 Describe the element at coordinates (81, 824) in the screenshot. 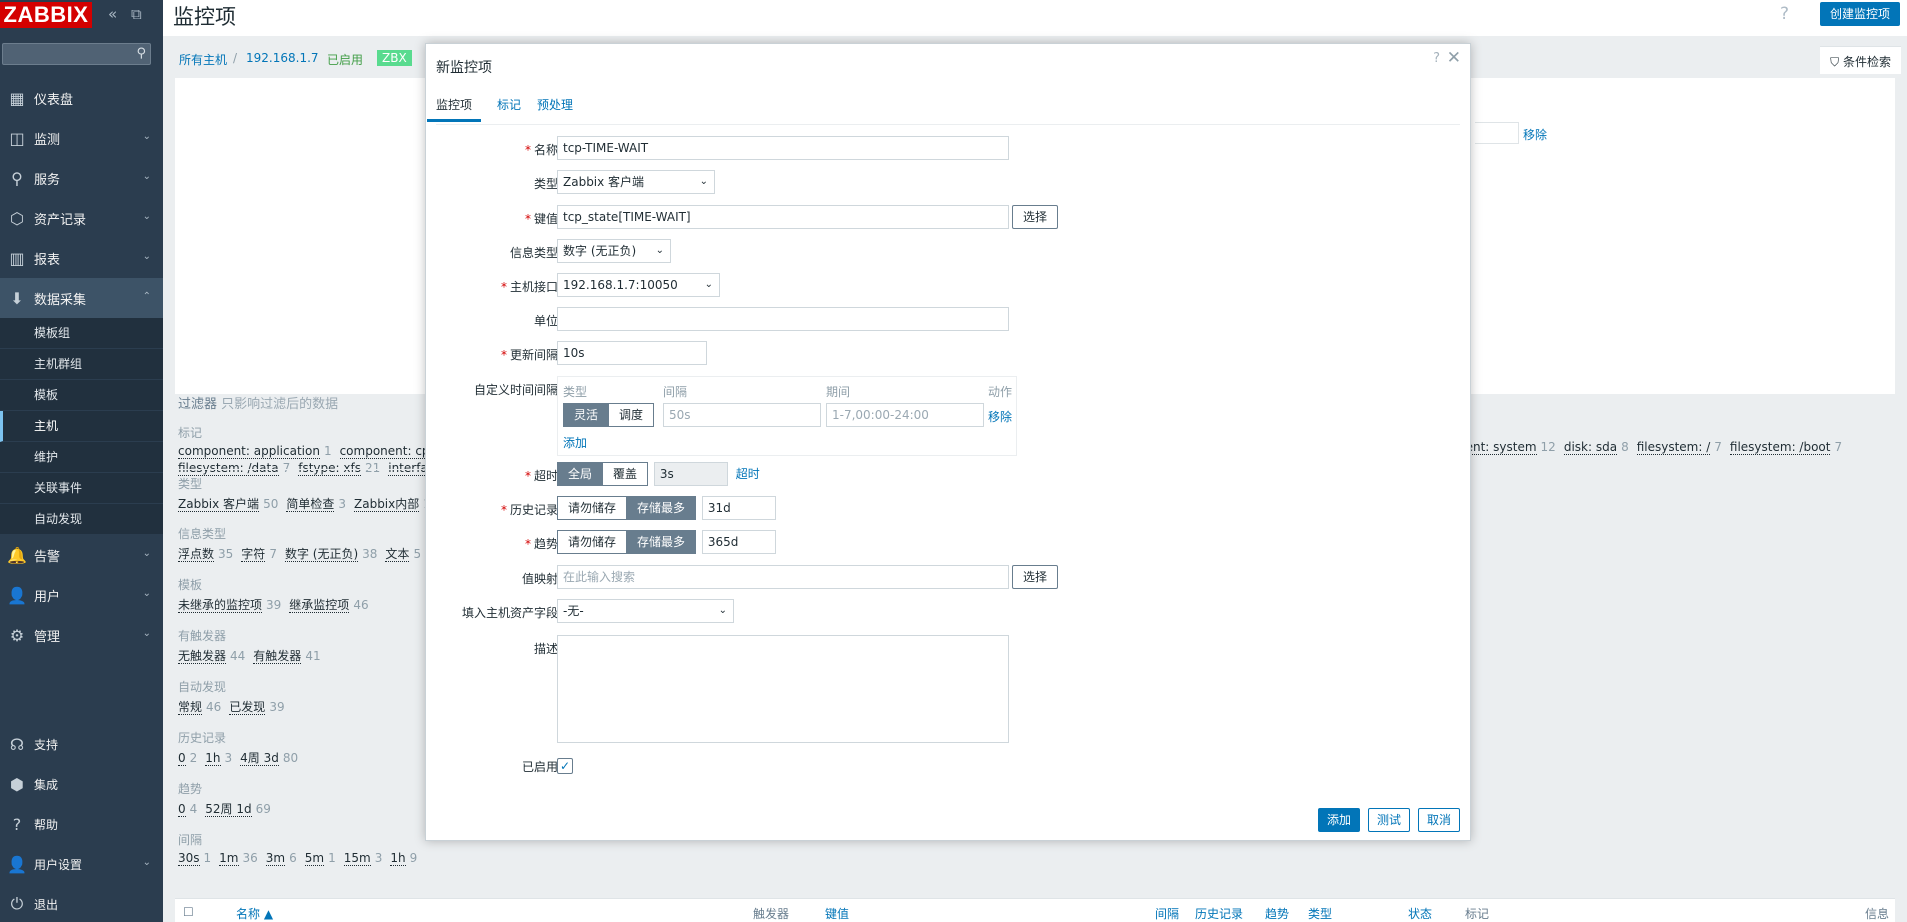

I see `menu-item-help: ? 帮助` at that location.